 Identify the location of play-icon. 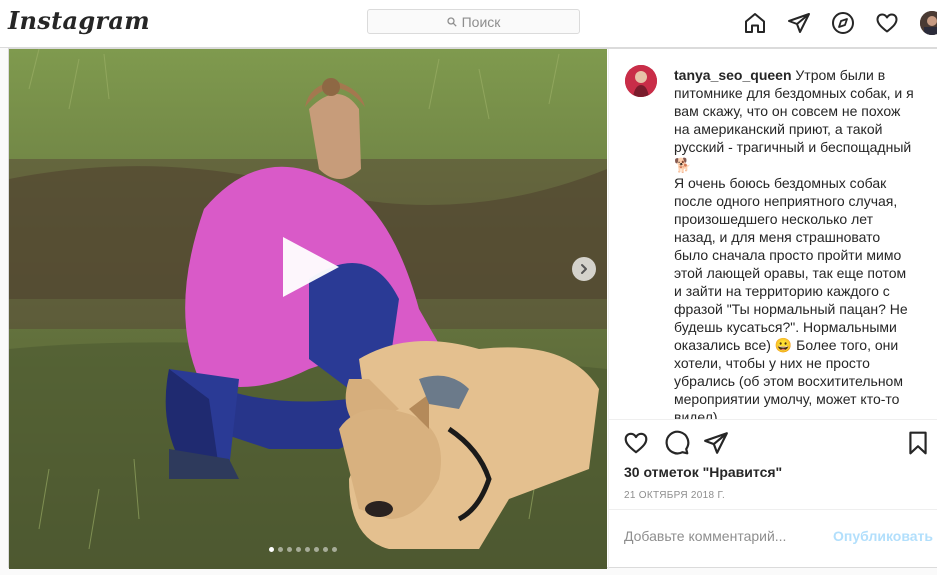
(311, 267).